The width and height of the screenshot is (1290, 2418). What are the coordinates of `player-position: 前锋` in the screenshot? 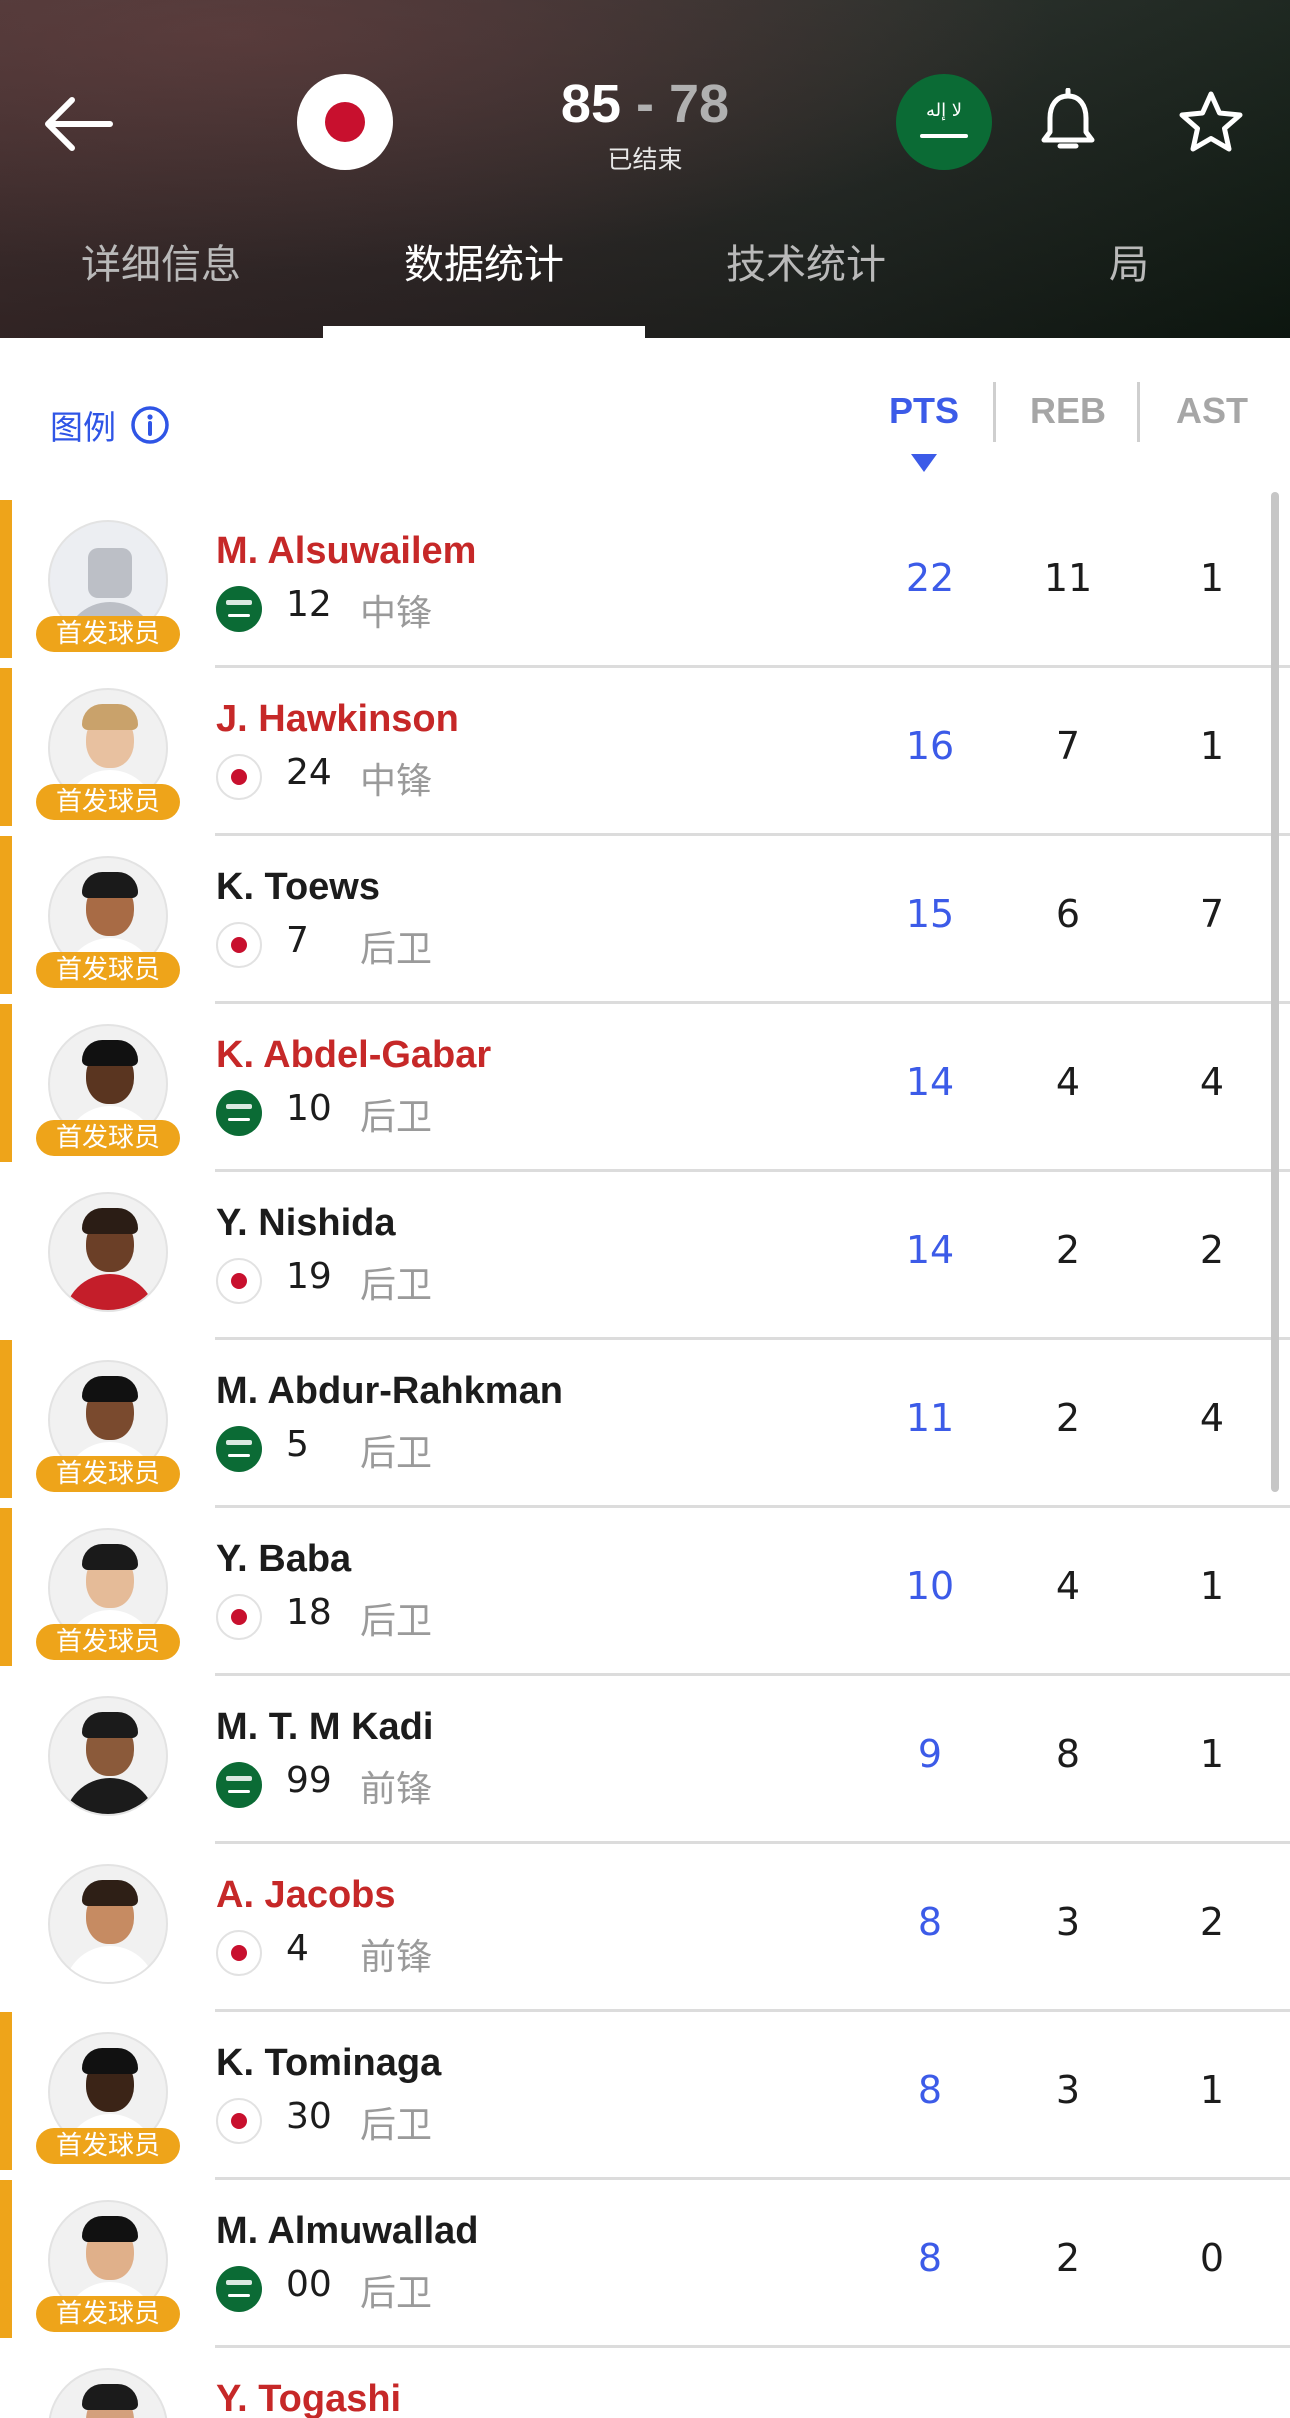 It's located at (396, 1957).